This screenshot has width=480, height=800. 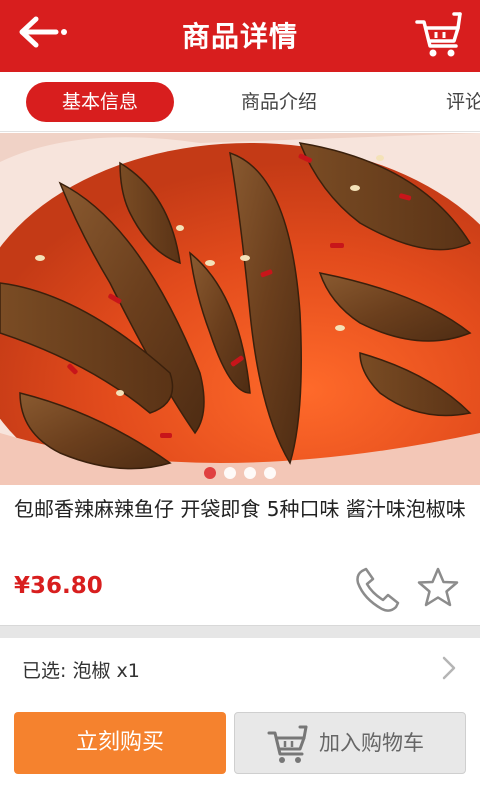 What do you see at coordinates (287, 744) in the screenshot?
I see `cart-icon` at bounding box center [287, 744].